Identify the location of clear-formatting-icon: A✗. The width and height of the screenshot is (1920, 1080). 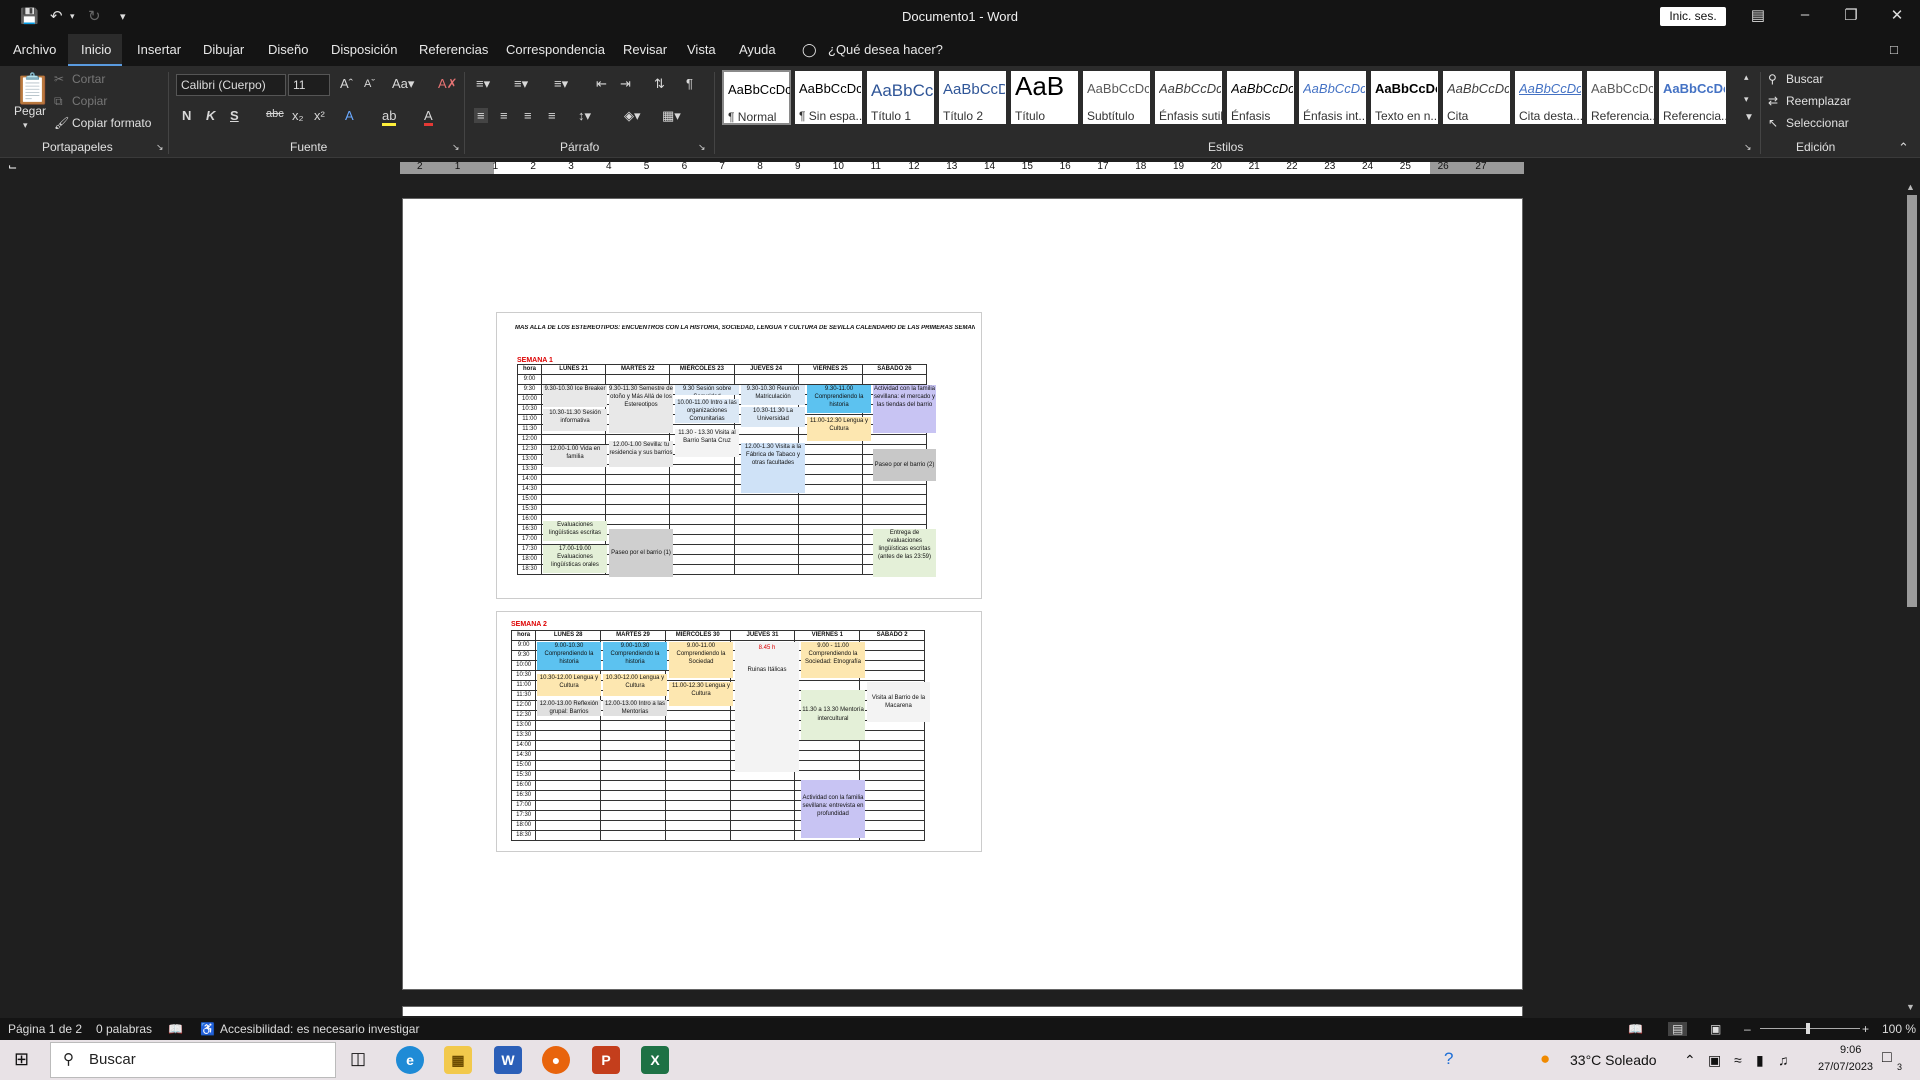
(448, 84).